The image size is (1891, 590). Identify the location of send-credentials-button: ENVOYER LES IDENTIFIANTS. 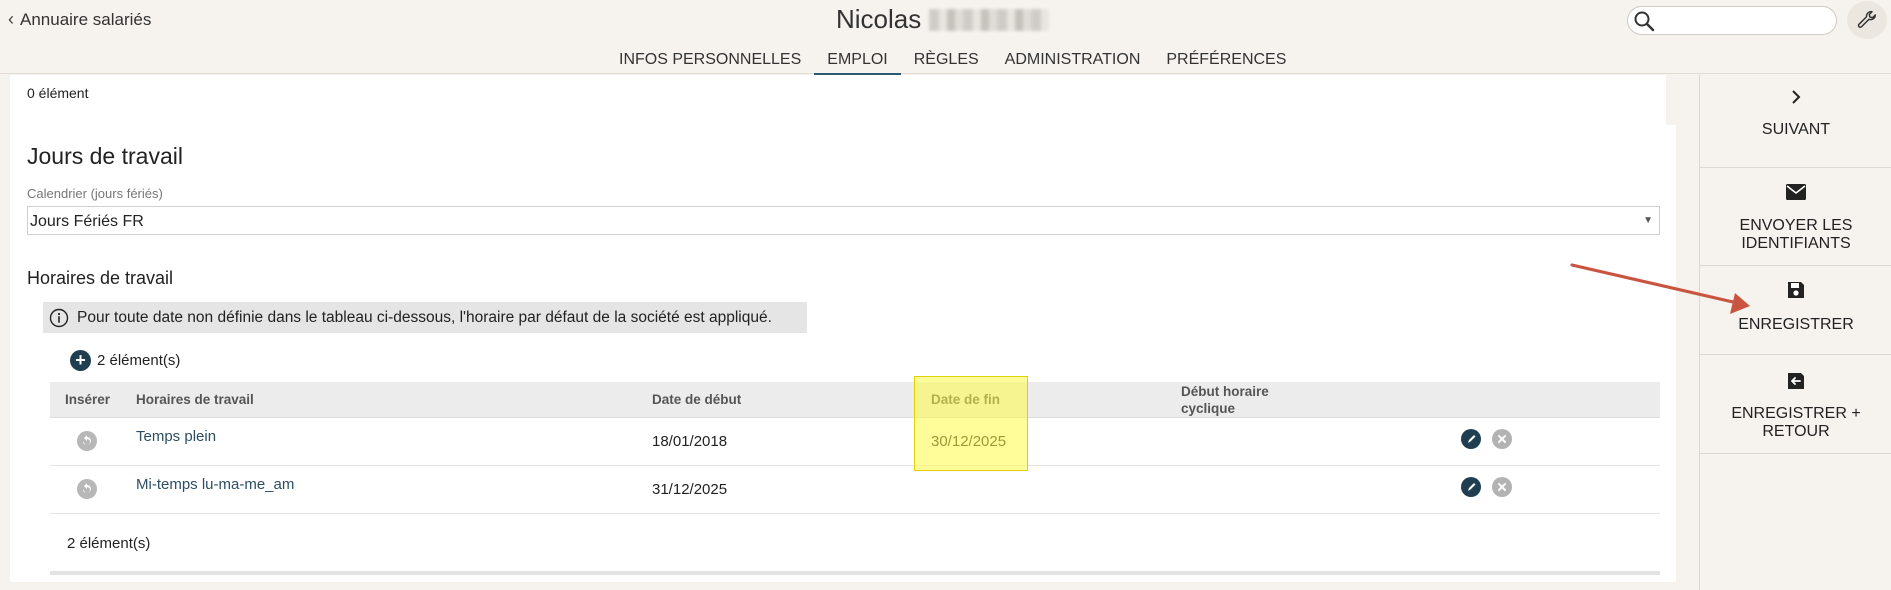
(1795, 217).